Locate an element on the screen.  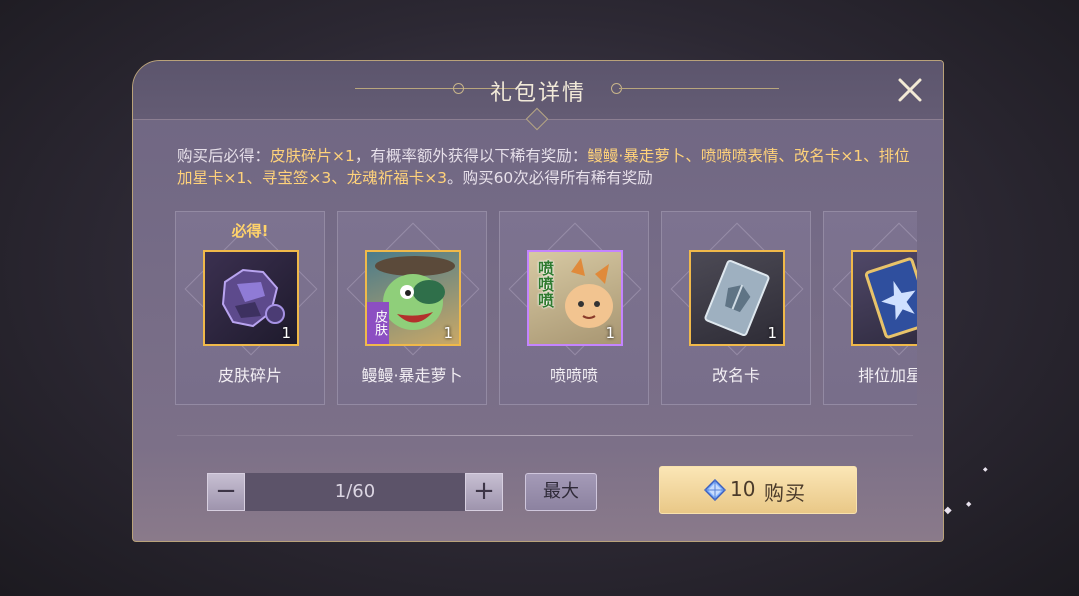
rename-card-icon: 1 is located at coordinates (737, 298).